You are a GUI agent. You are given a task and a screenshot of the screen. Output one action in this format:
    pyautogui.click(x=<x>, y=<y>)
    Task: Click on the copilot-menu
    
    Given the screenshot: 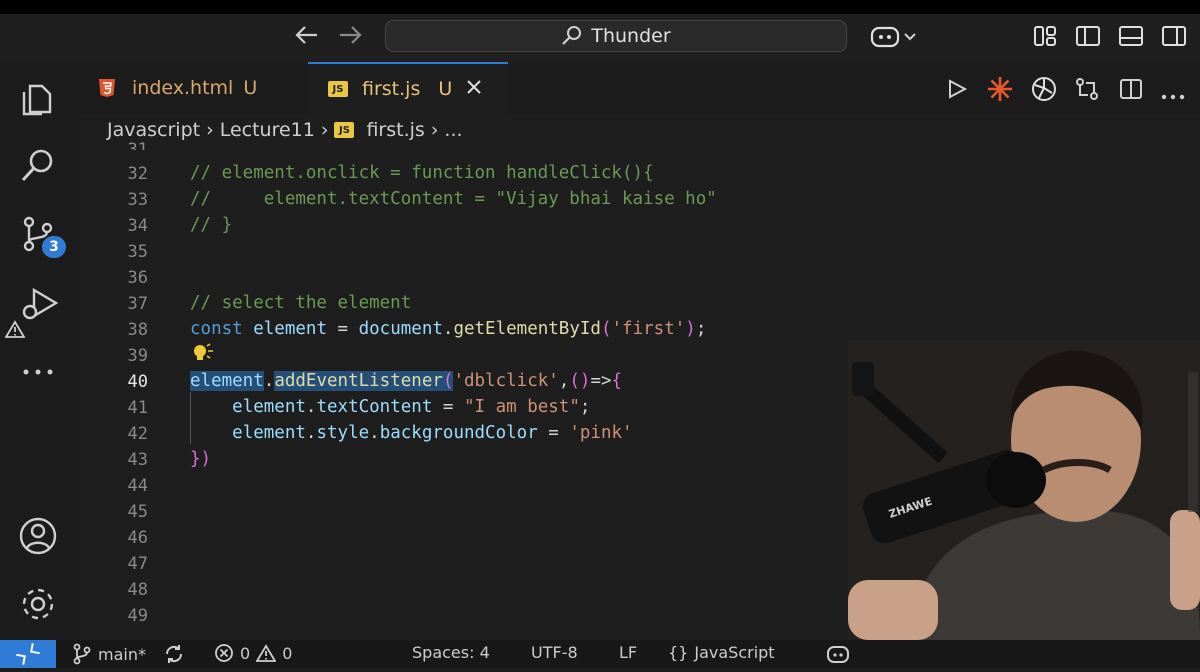 What is the action you would take?
    pyautogui.click(x=895, y=39)
    